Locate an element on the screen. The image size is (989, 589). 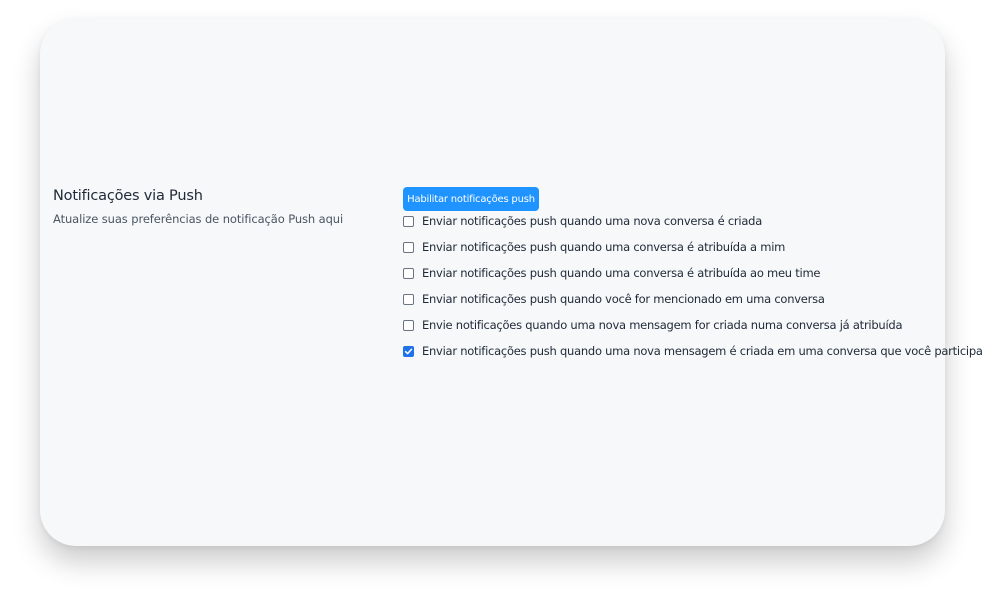
section-title: Notificações via Push is located at coordinates (128, 196).